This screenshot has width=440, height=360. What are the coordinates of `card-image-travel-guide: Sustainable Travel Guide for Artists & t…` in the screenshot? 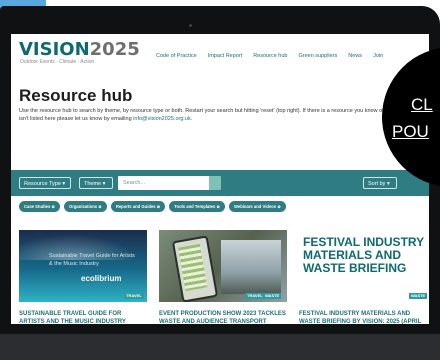 It's located at (83, 266).